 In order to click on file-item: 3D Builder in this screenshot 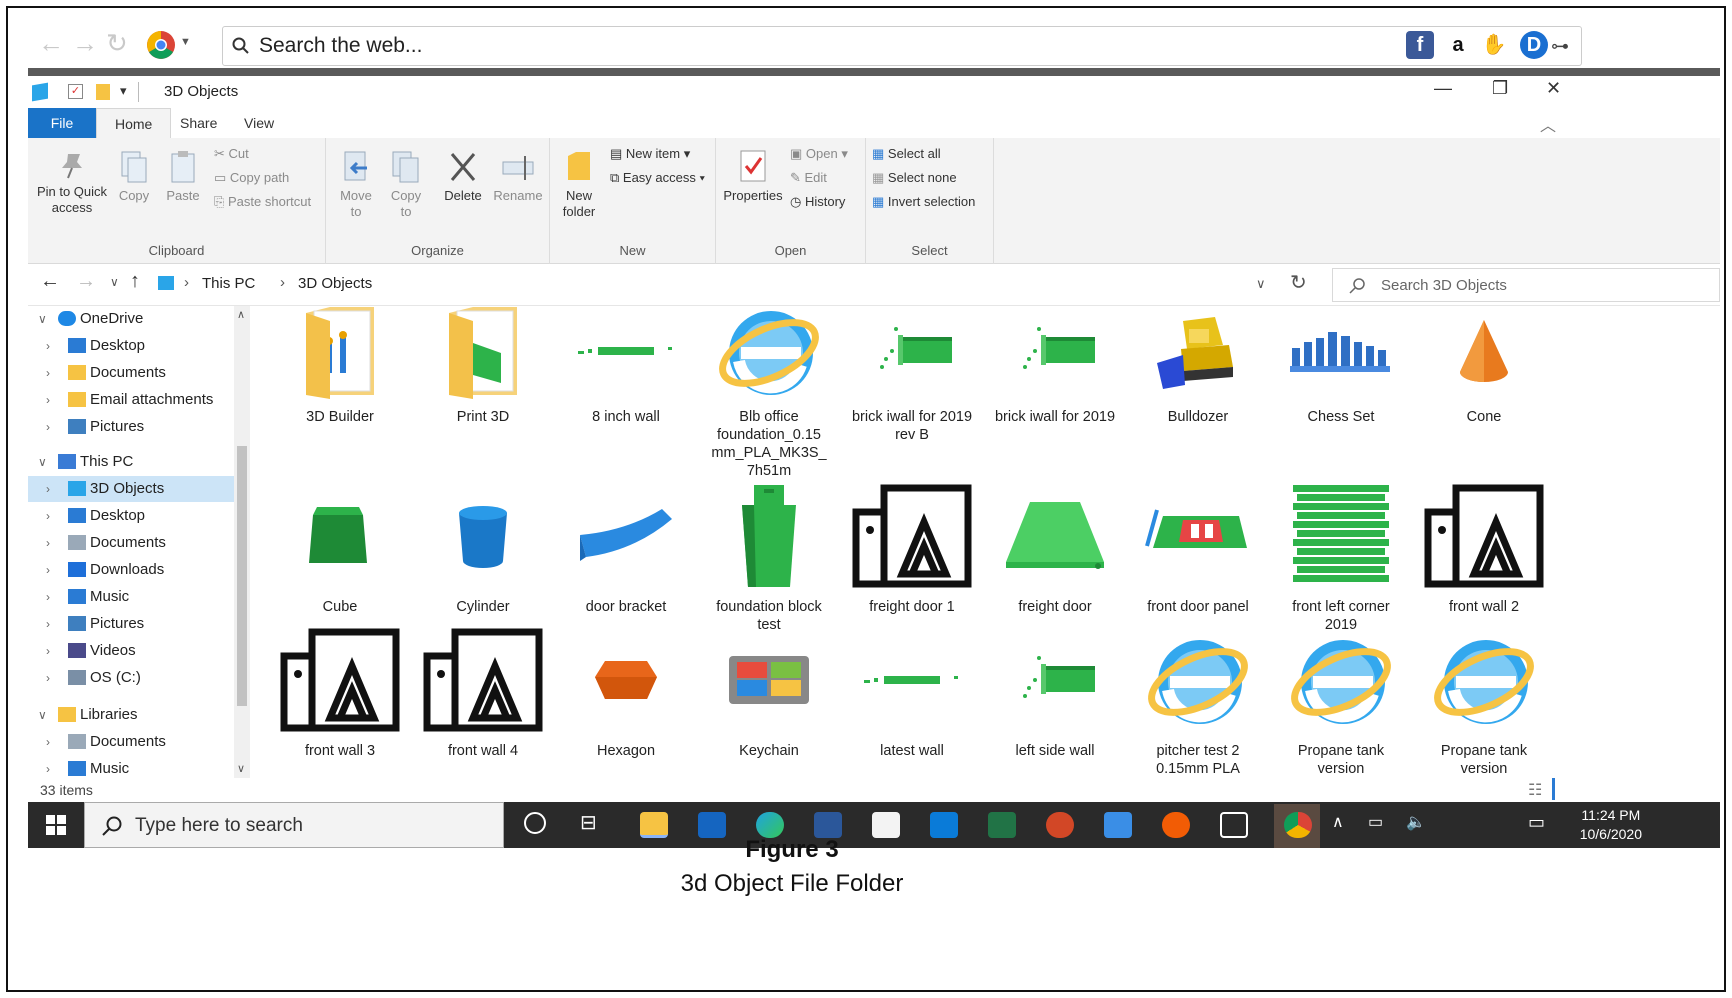, I will do `click(340, 366)`.